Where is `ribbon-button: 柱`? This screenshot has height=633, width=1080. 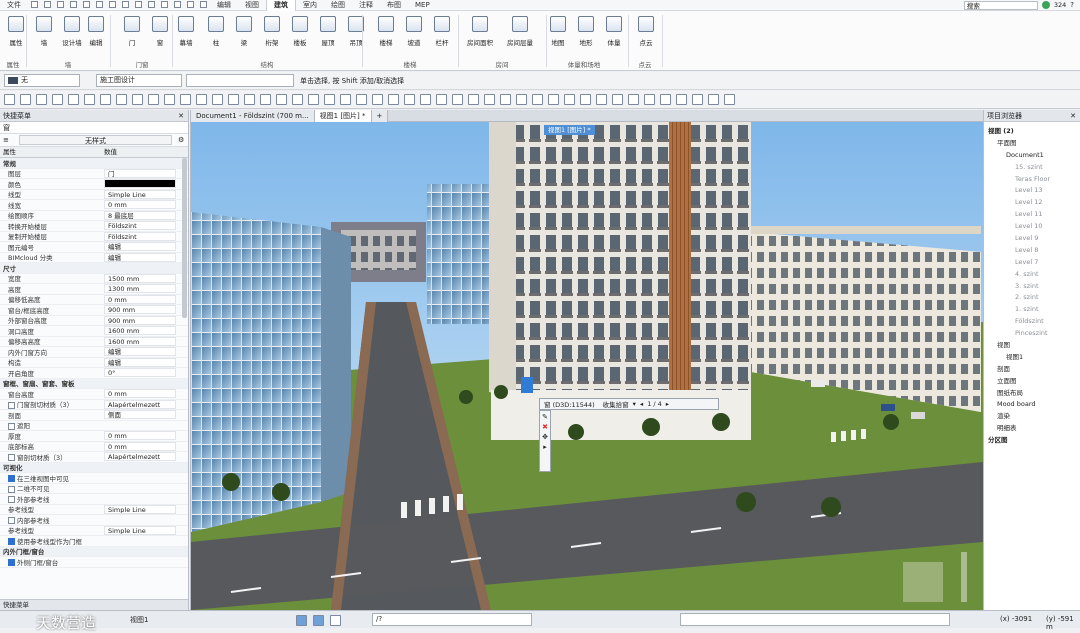 ribbon-button: 柱 is located at coordinates (216, 35).